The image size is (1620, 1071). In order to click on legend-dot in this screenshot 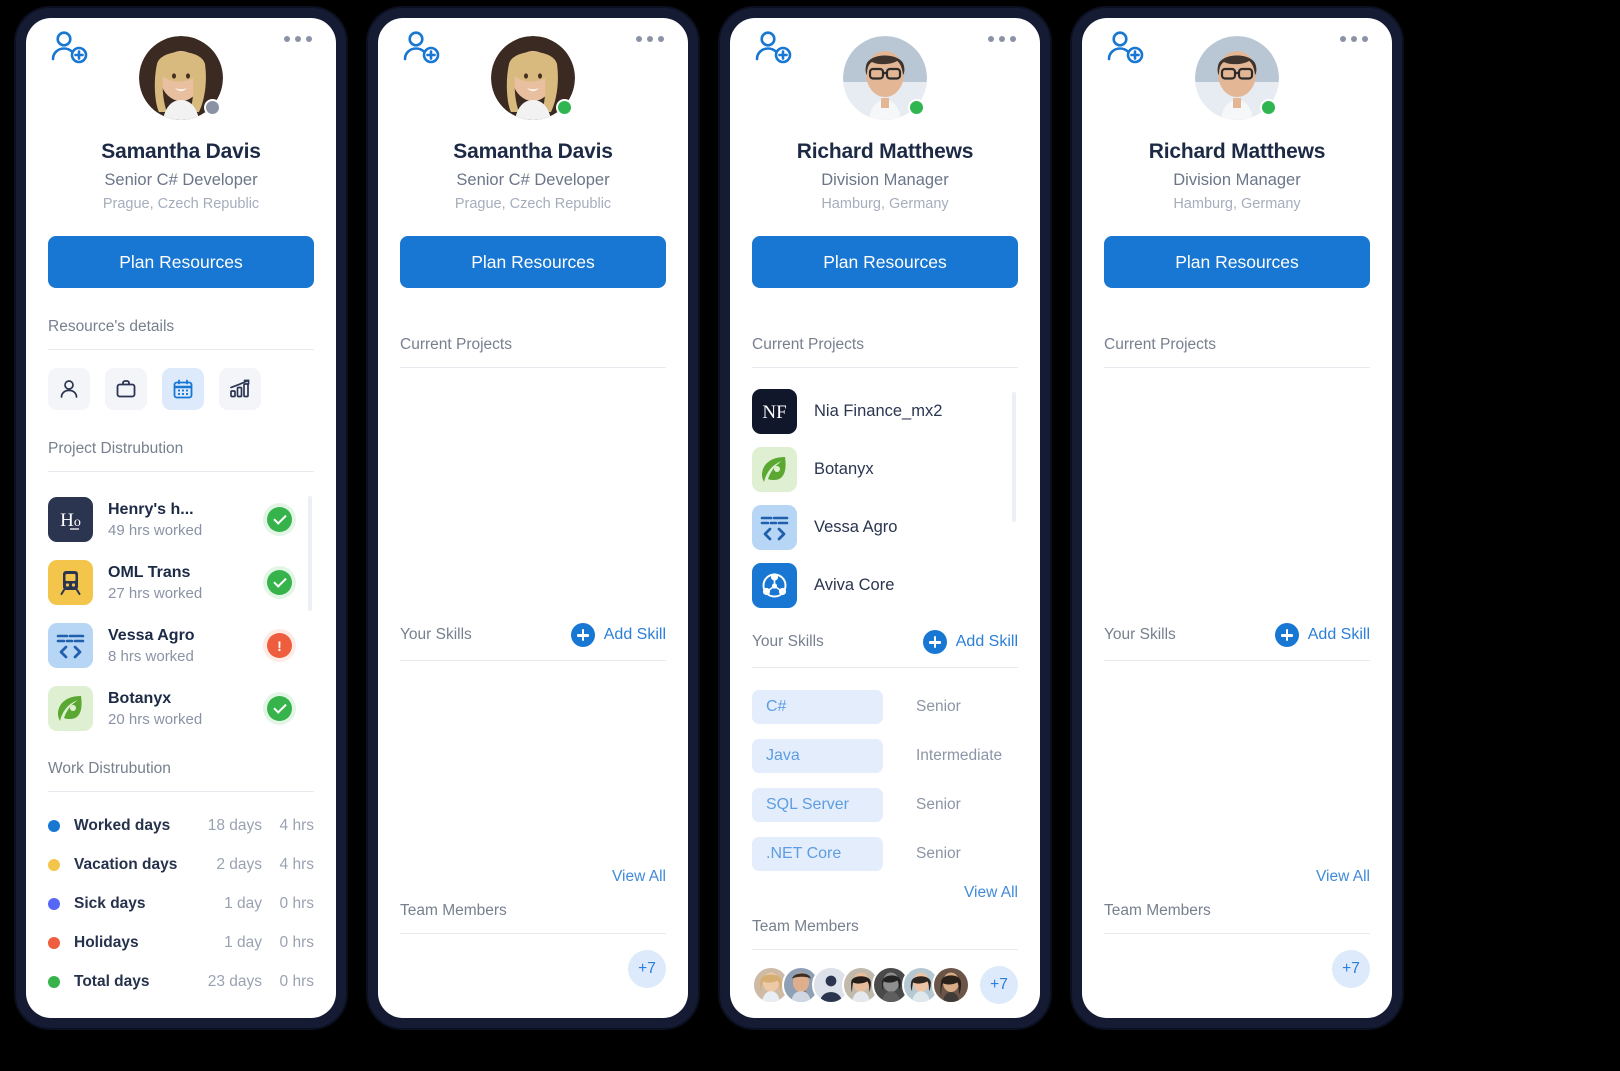, I will do `click(54, 981)`.